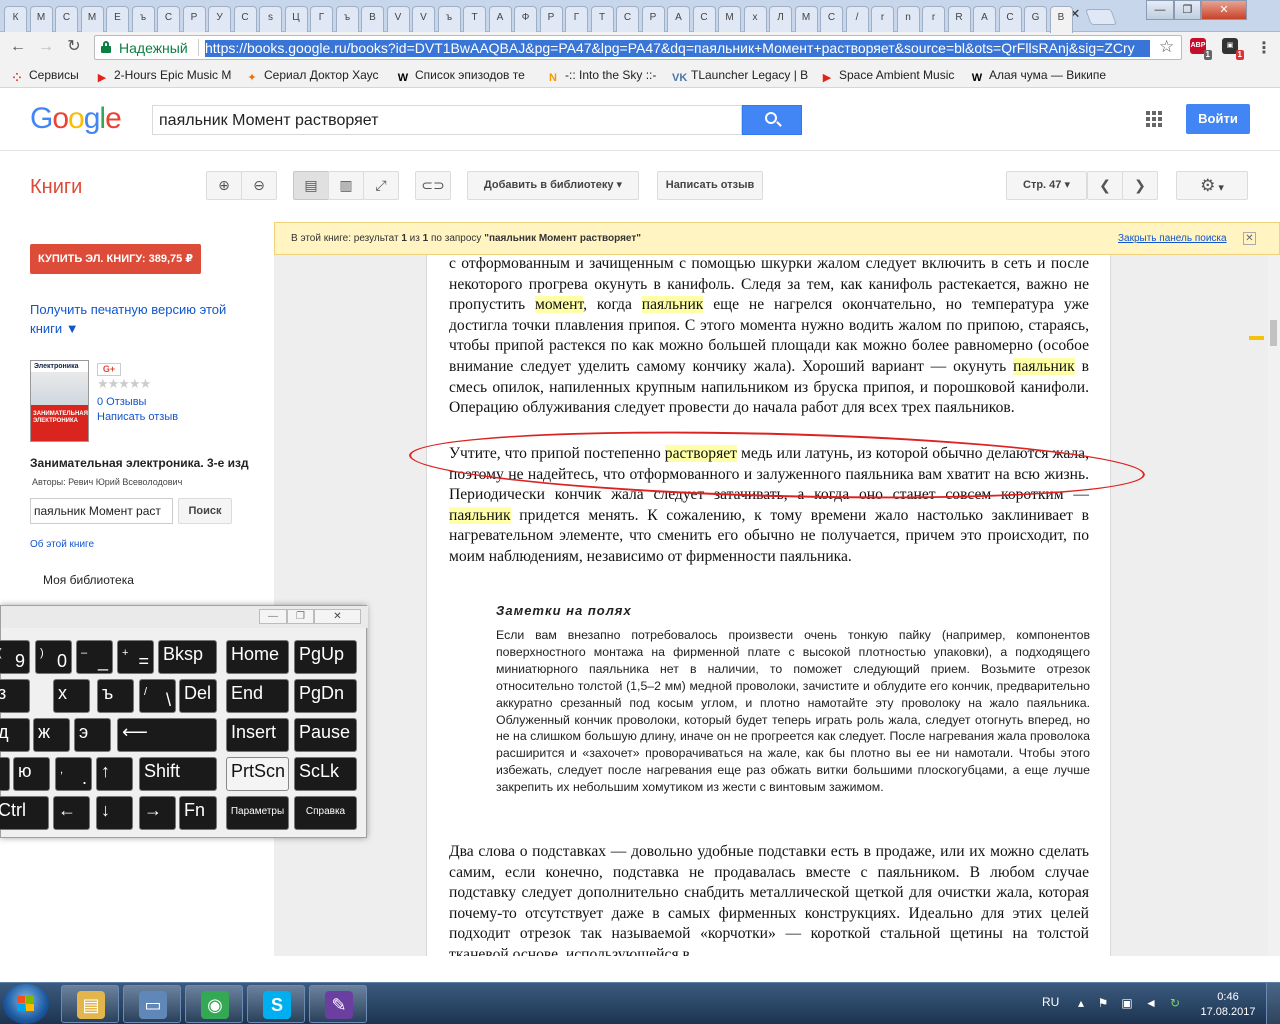  Describe the element at coordinates (311, 185) in the screenshot. I see `single-page-view-button: ▤` at that location.